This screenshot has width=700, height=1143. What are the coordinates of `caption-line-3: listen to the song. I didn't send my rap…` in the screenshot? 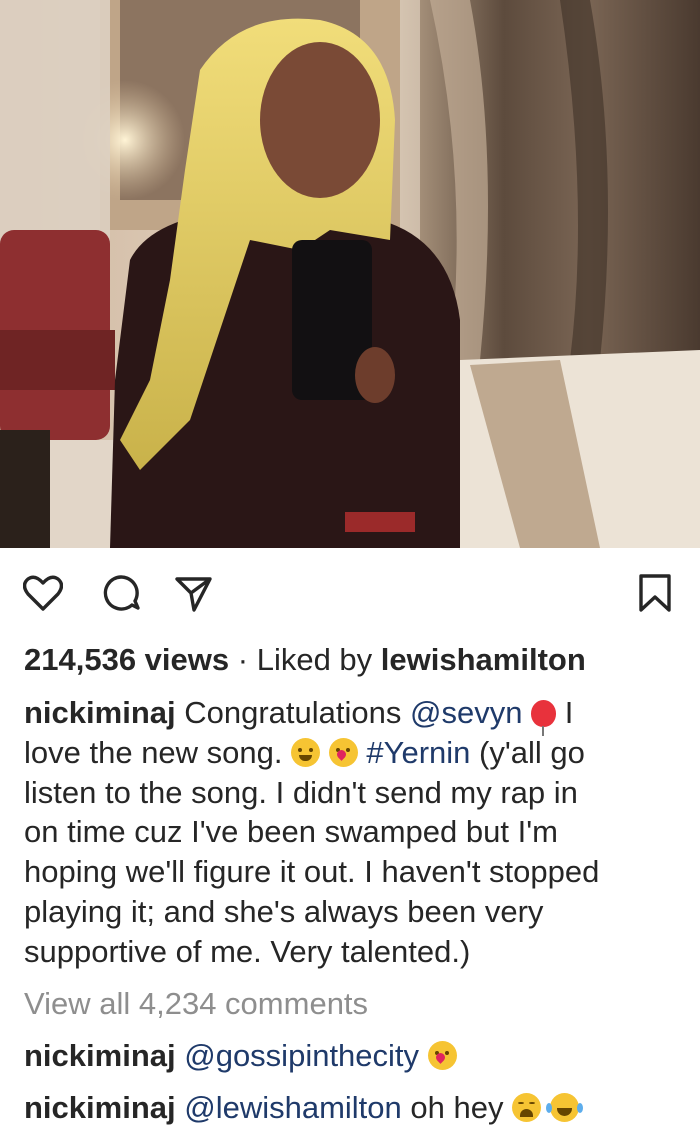 It's located at (301, 792).